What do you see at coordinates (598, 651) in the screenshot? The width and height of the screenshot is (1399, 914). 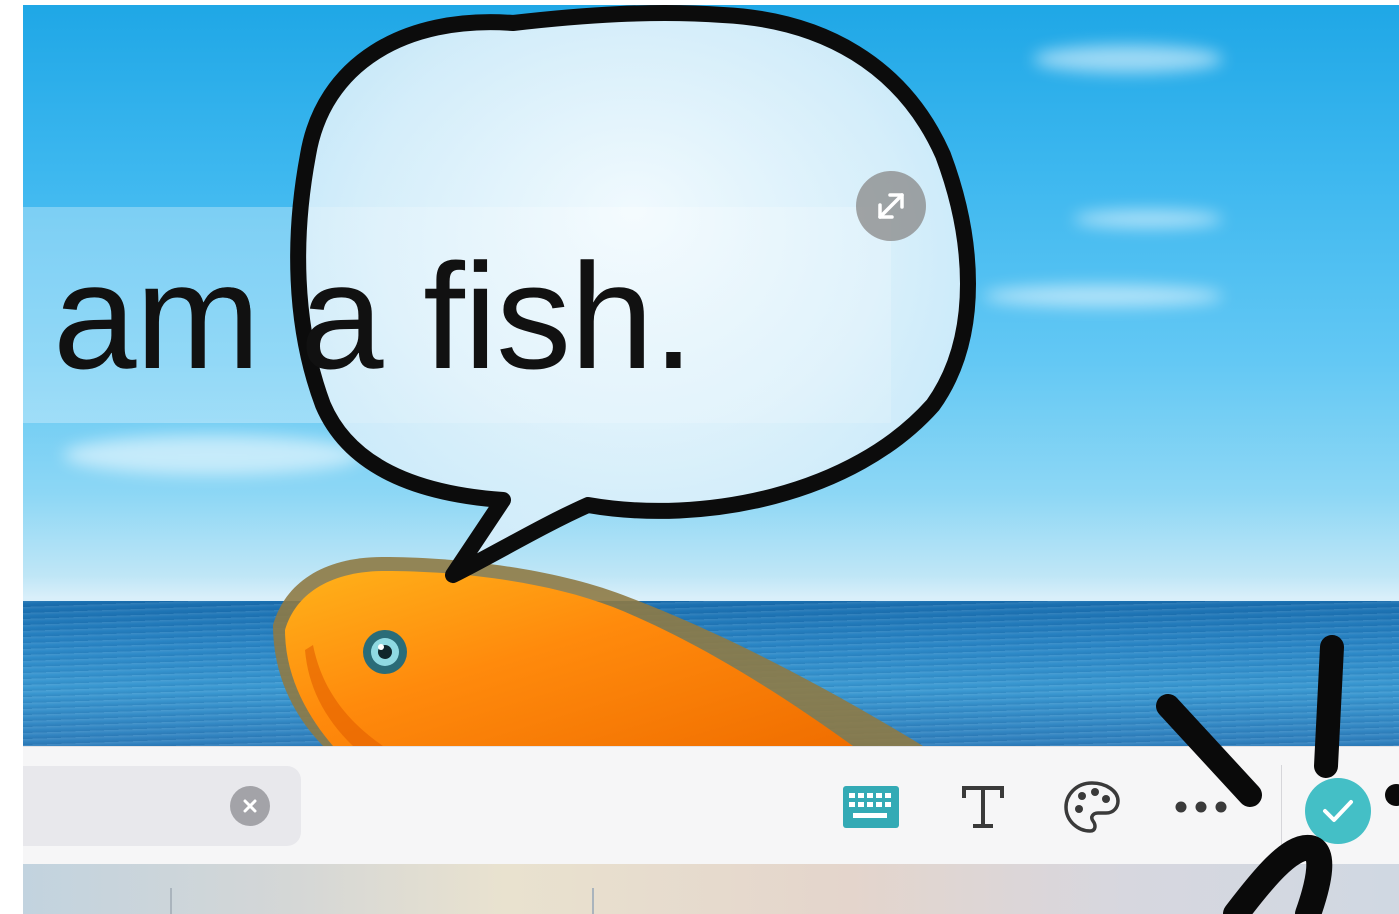 I see `goldfish-sticker` at bounding box center [598, 651].